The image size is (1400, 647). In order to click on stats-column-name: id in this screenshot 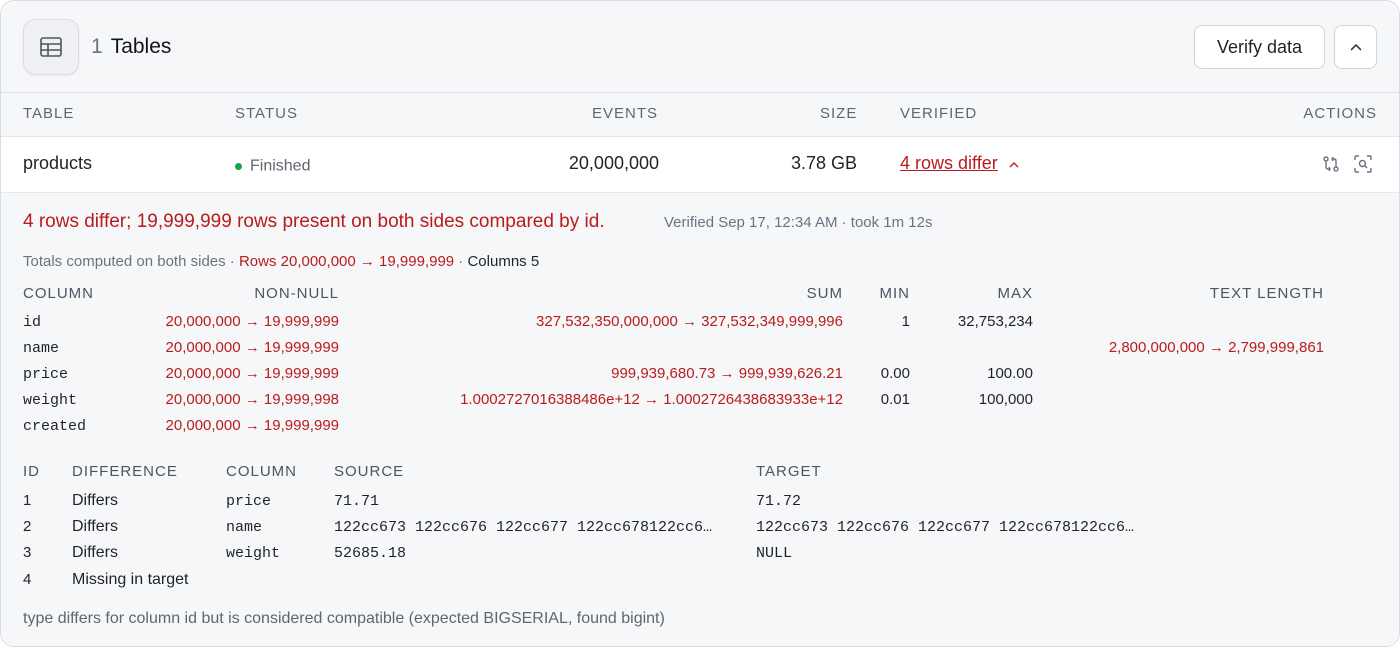, I will do `click(32, 322)`.